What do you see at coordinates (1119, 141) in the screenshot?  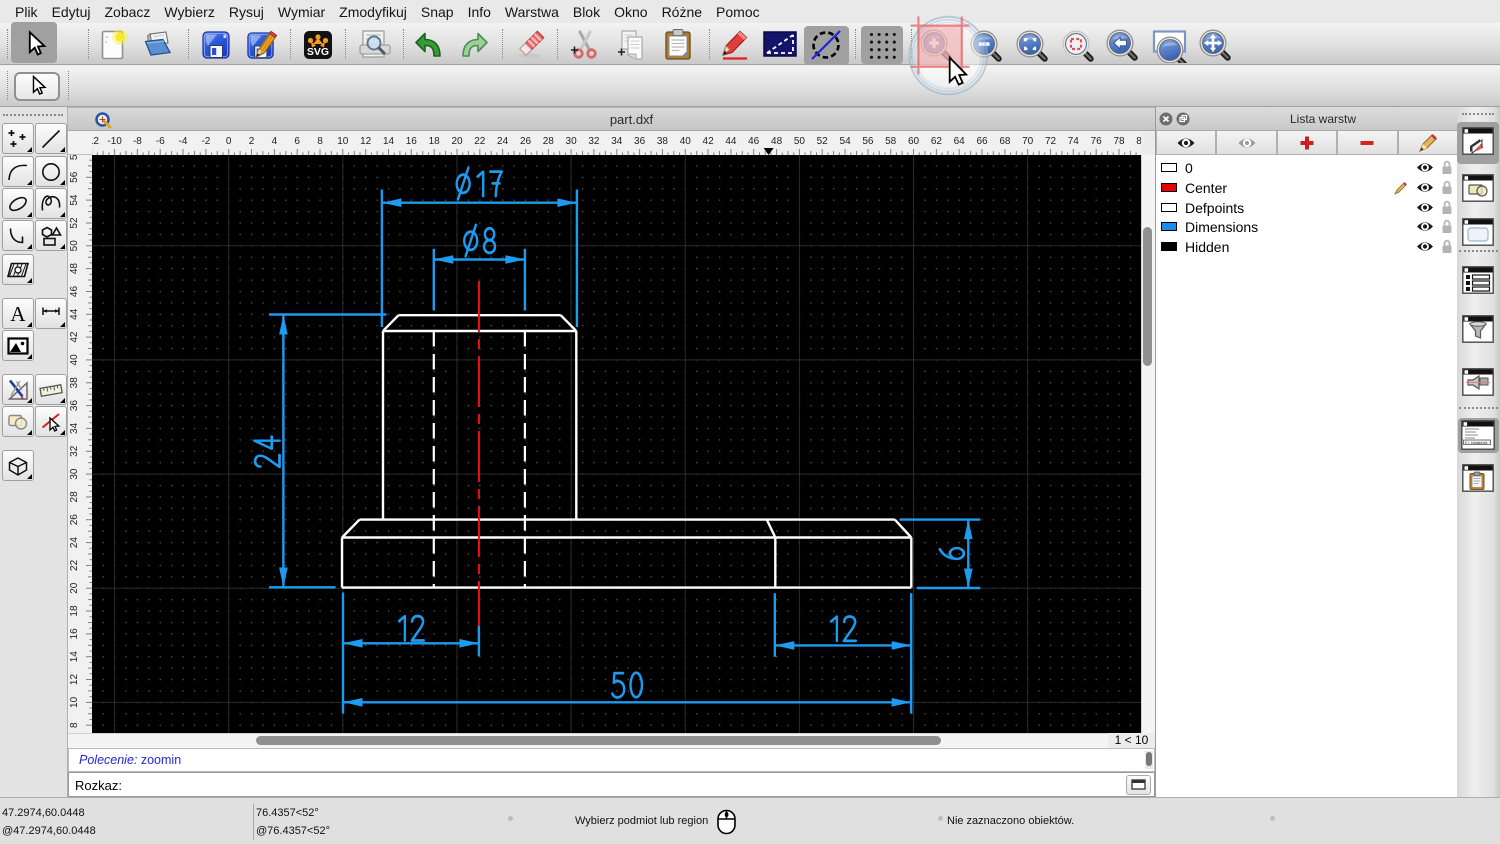 I see `svg-text: 78` at bounding box center [1119, 141].